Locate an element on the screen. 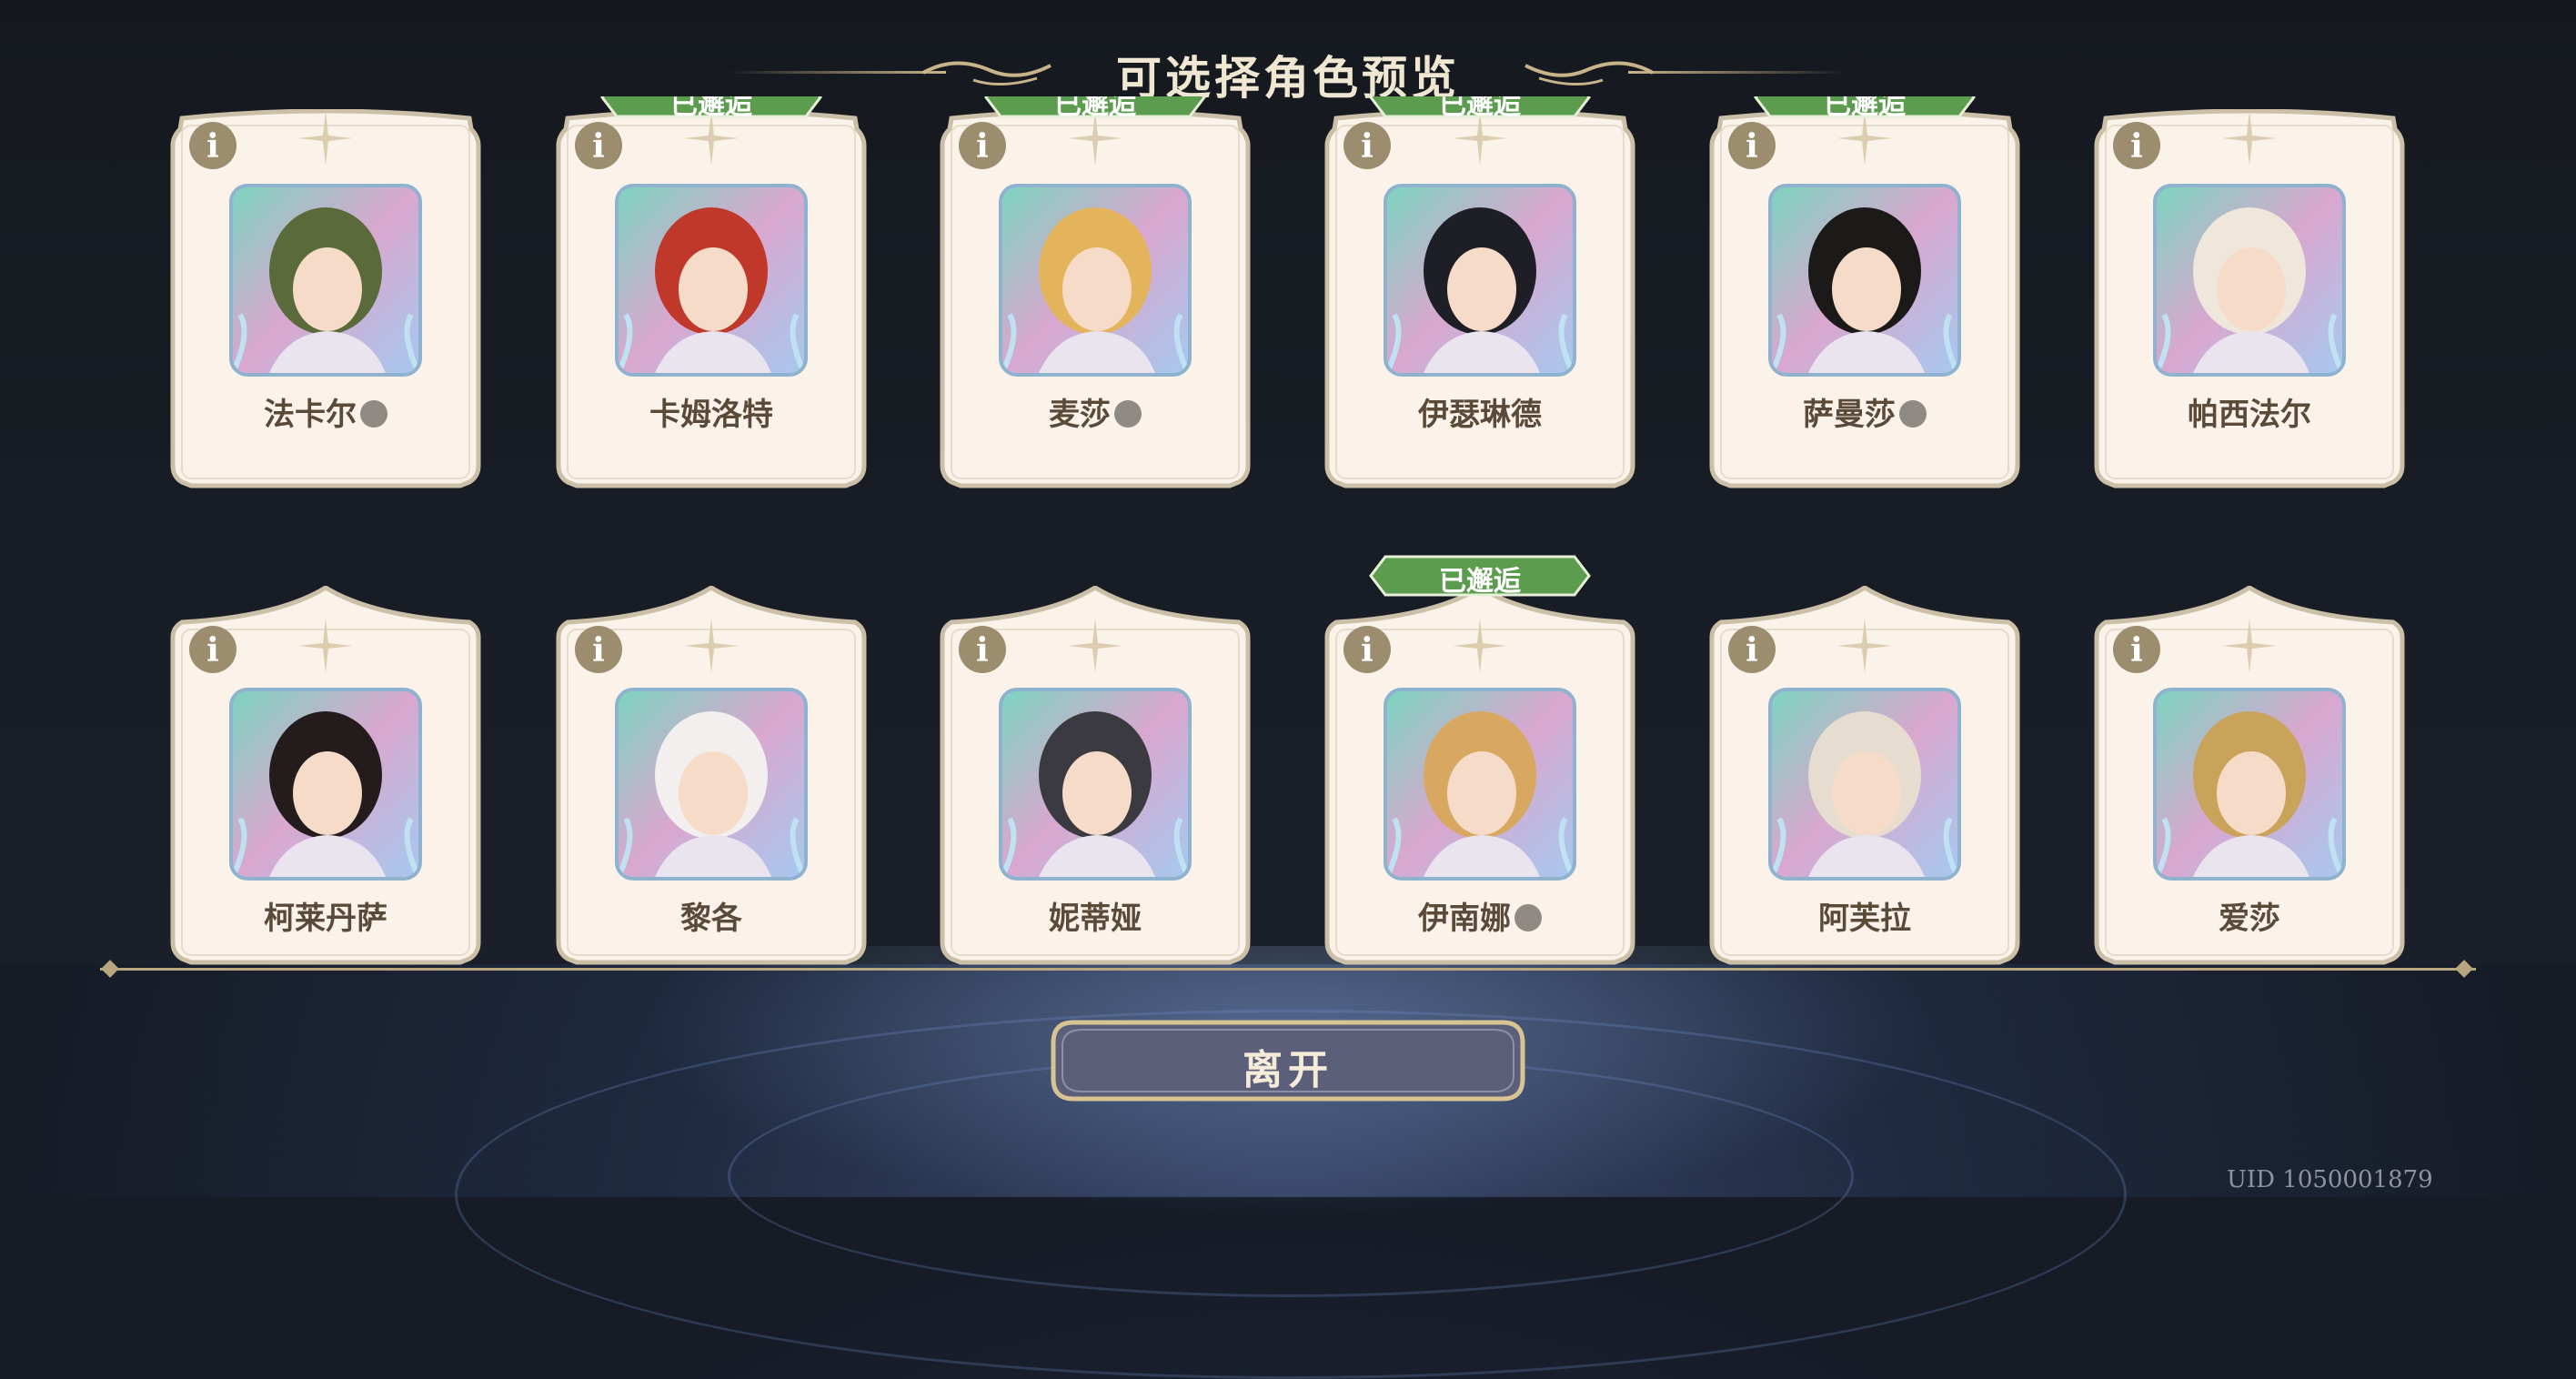 This screenshot has width=2576, height=1379. character-name: 伊南娜 is located at coordinates (1479, 915).